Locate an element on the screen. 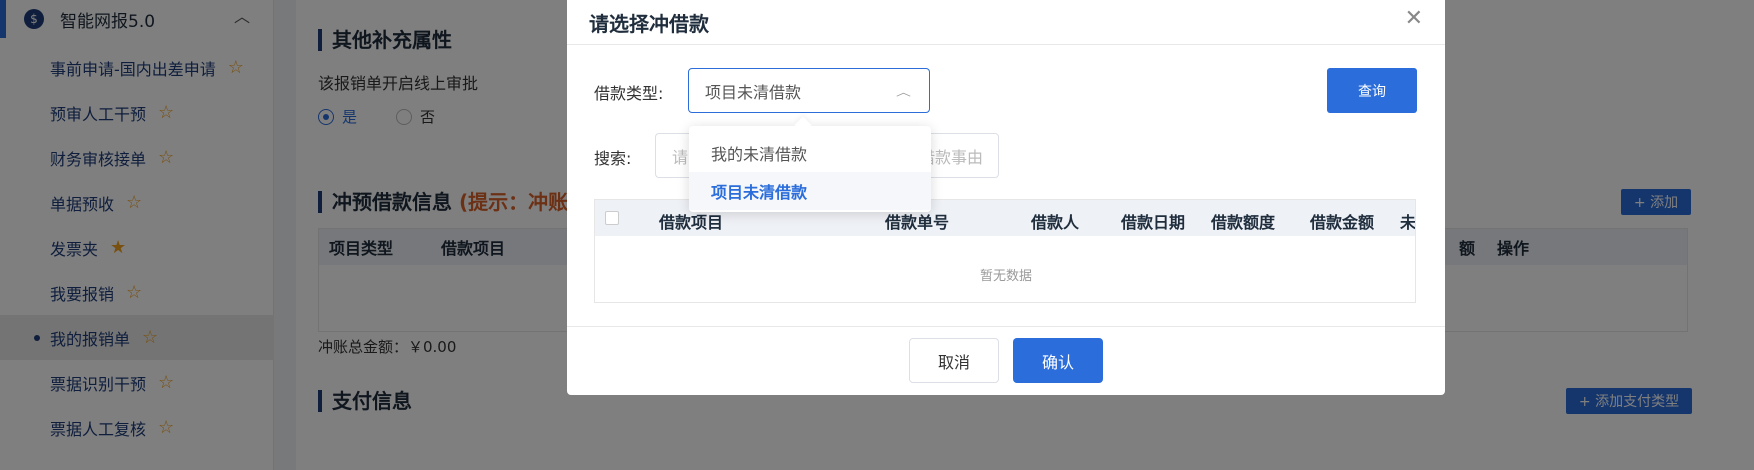 This screenshot has width=1754, height=470. cancel-button: 取消 is located at coordinates (954, 360).